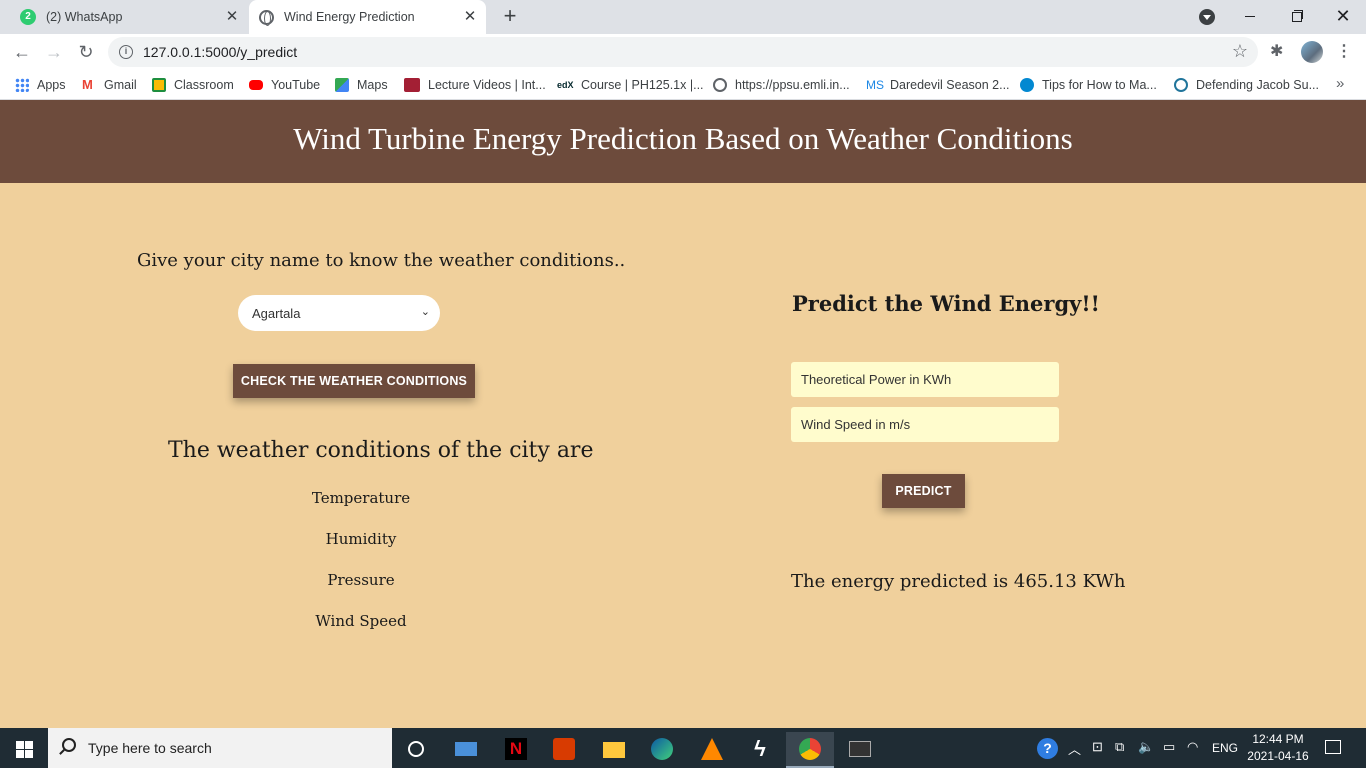 This screenshot has height=768, width=1366. Describe the element at coordinates (1240, 51) in the screenshot. I see `bookmark-star-icon: ☆` at that location.